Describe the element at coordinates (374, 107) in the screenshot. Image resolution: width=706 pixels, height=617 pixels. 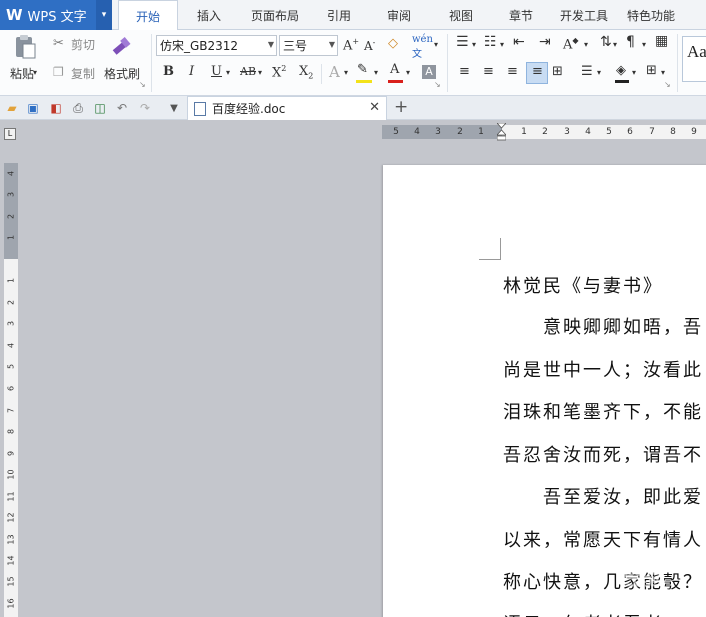
I see `close-icon: ✕` at that location.